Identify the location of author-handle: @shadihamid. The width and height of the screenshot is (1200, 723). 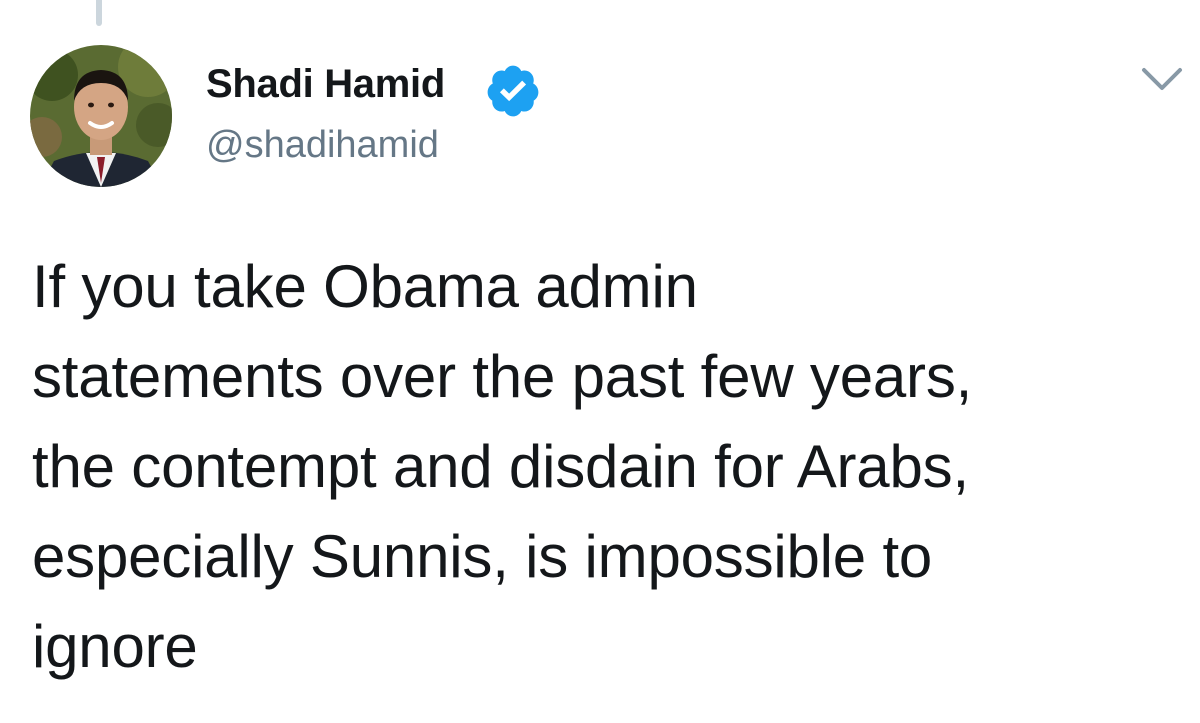
(322, 145).